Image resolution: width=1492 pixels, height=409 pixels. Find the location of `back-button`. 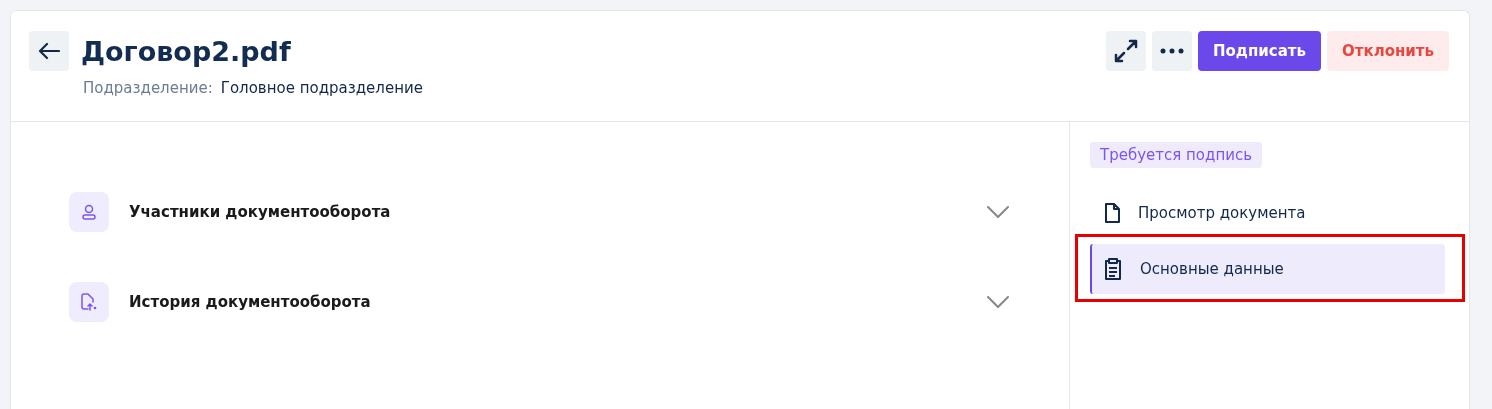

back-button is located at coordinates (49, 51).